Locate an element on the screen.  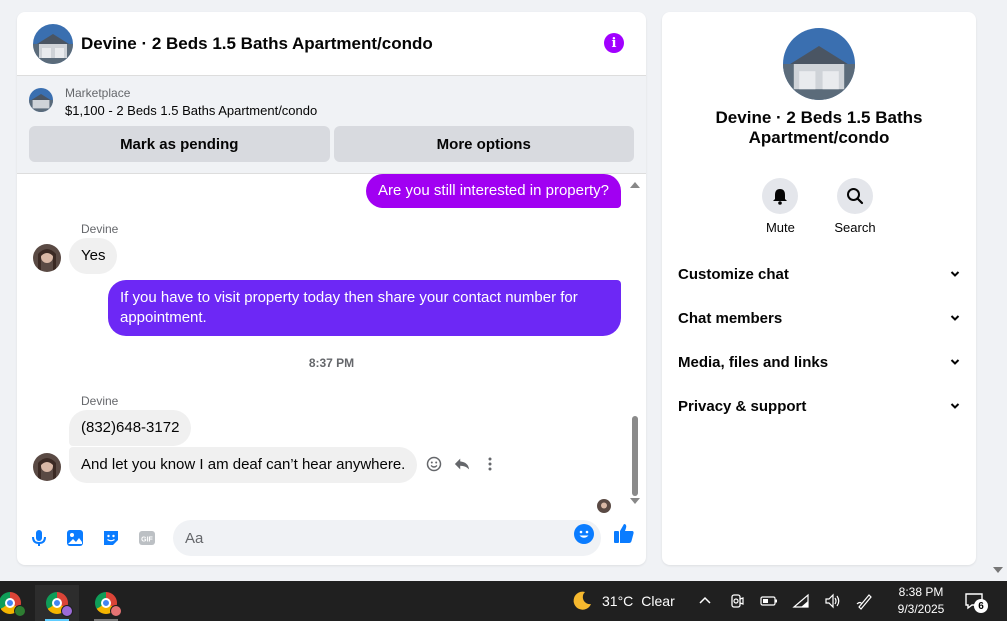
taskbar-chrome-app-active is located at coordinates (57, 603).